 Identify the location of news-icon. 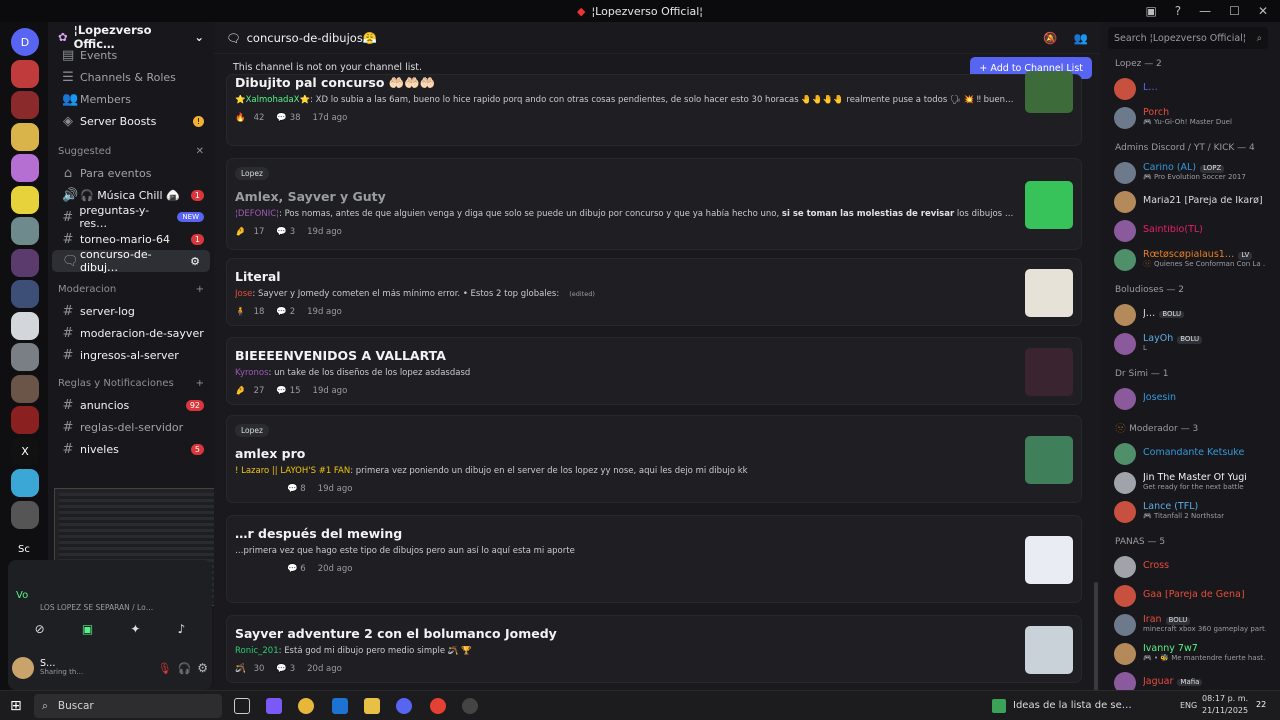
(999, 706).